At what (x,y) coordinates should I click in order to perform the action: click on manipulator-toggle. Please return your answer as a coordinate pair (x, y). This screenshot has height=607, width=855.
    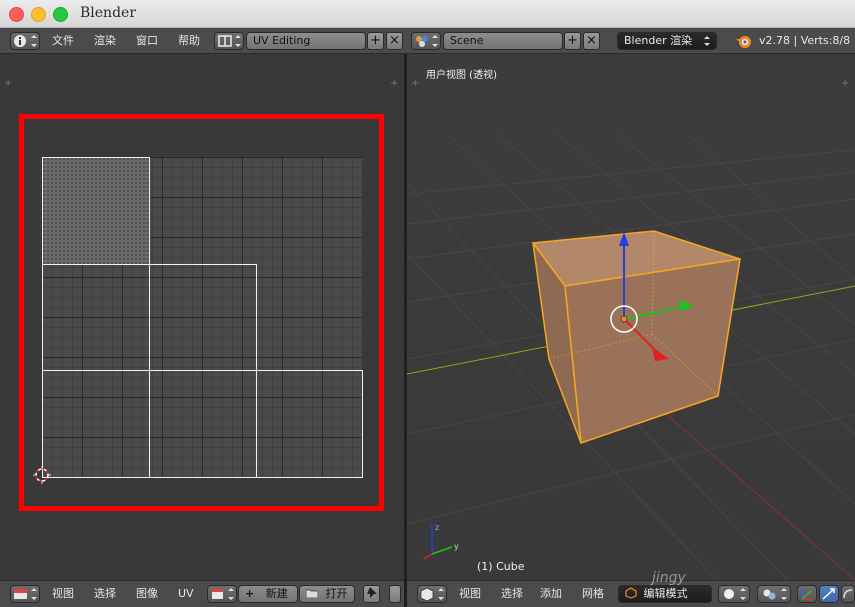
    Looking at the image, I should click on (807, 594).